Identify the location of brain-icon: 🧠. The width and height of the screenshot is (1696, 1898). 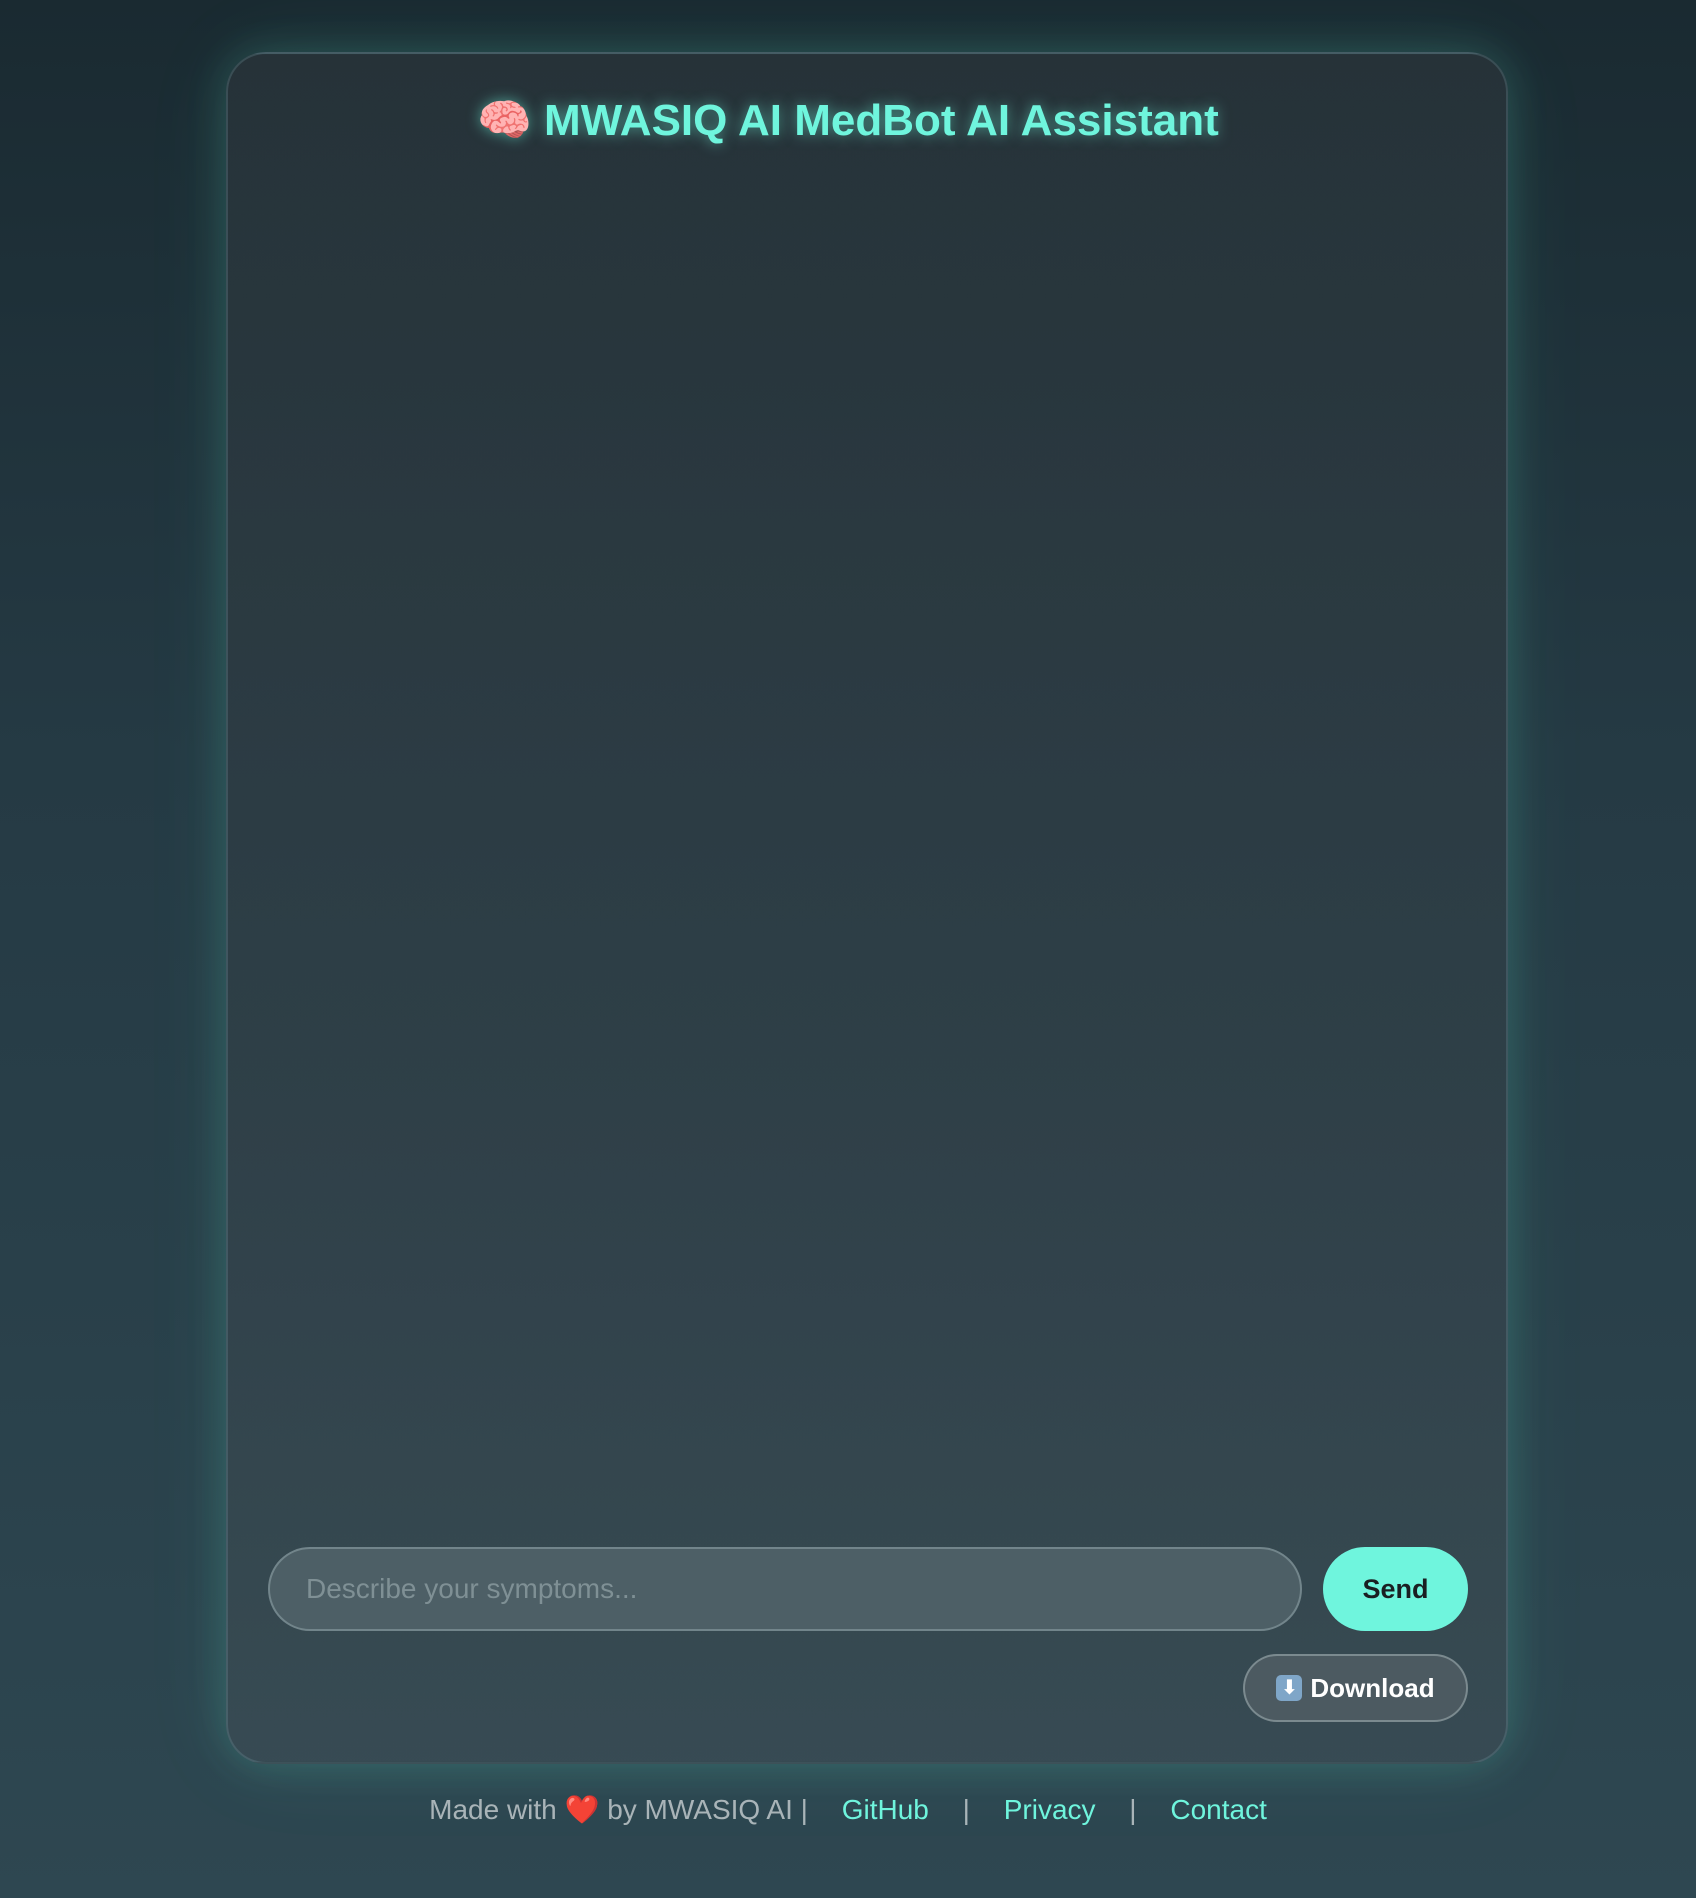
(505, 120).